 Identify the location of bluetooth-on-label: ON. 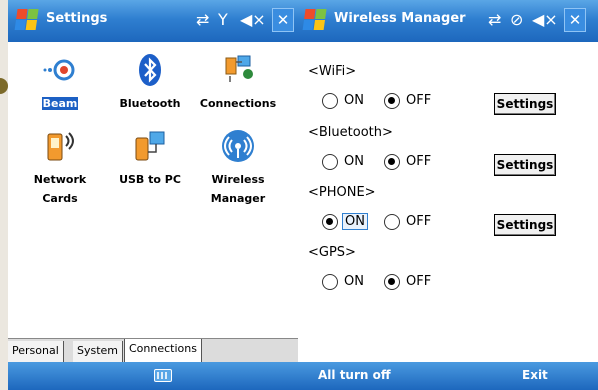
(354, 161).